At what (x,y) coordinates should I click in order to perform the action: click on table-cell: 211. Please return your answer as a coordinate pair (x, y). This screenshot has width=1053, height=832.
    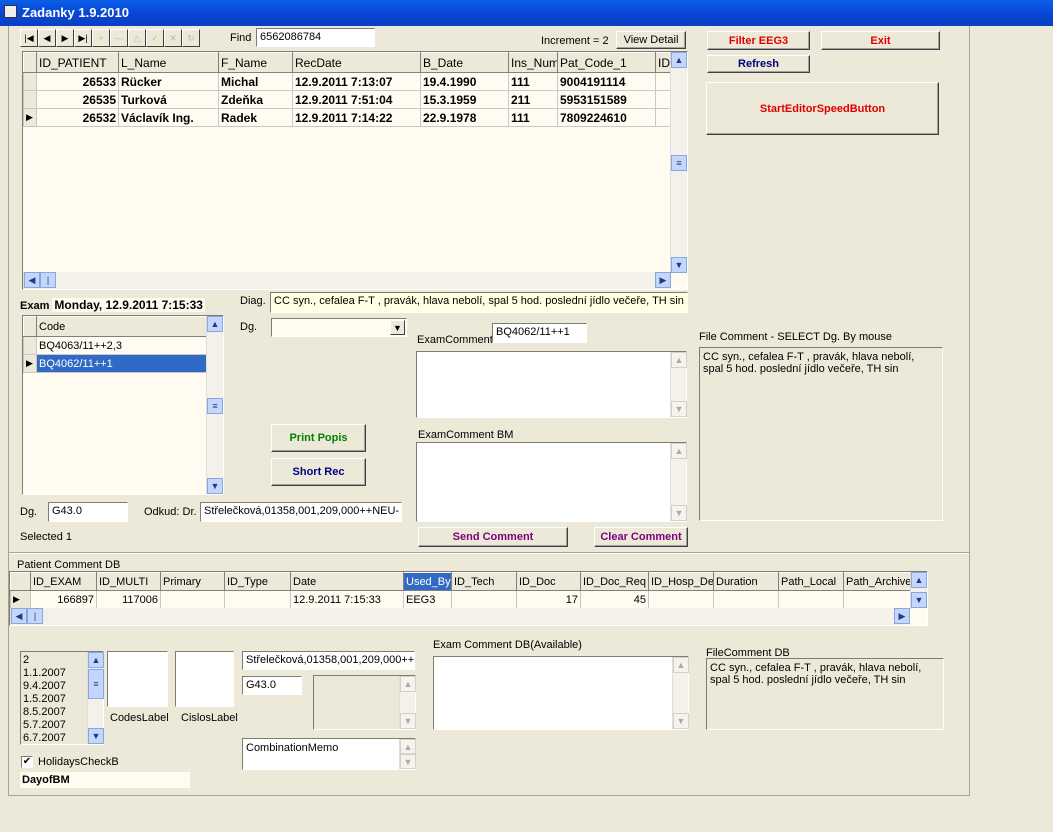
    Looking at the image, I should click on (533, 99).